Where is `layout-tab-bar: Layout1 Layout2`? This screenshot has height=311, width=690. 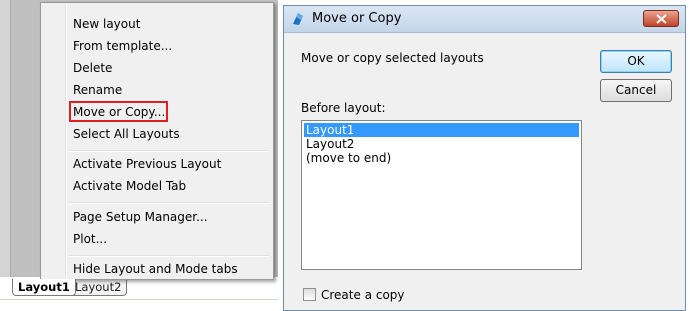
layout-tab-bar: Layout1 Layout2 is located at coordinates (139, 288).